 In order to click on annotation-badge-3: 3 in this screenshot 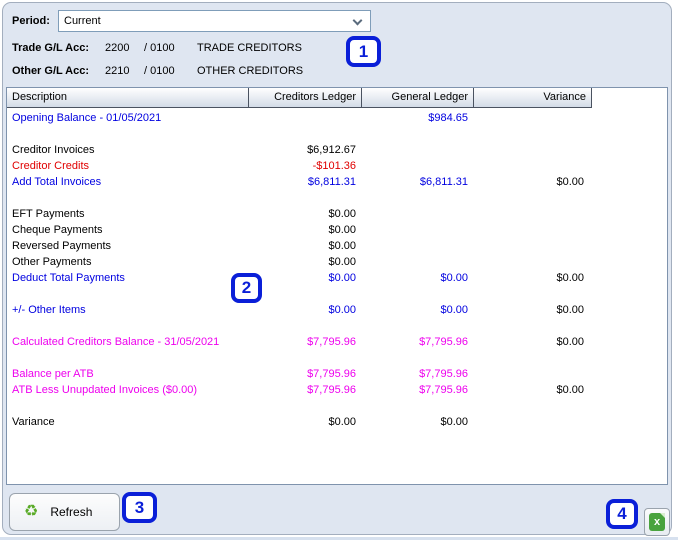, I will do `click(139, 507)`.